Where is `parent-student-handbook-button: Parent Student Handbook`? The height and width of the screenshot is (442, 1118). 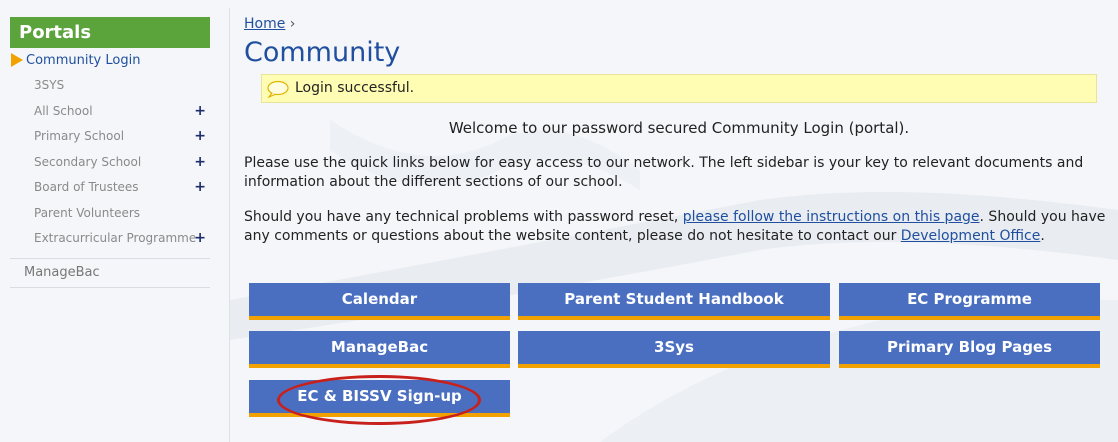 parent-student-handbook-button: Parent Student Handbook is located at coordinates (674, 301).